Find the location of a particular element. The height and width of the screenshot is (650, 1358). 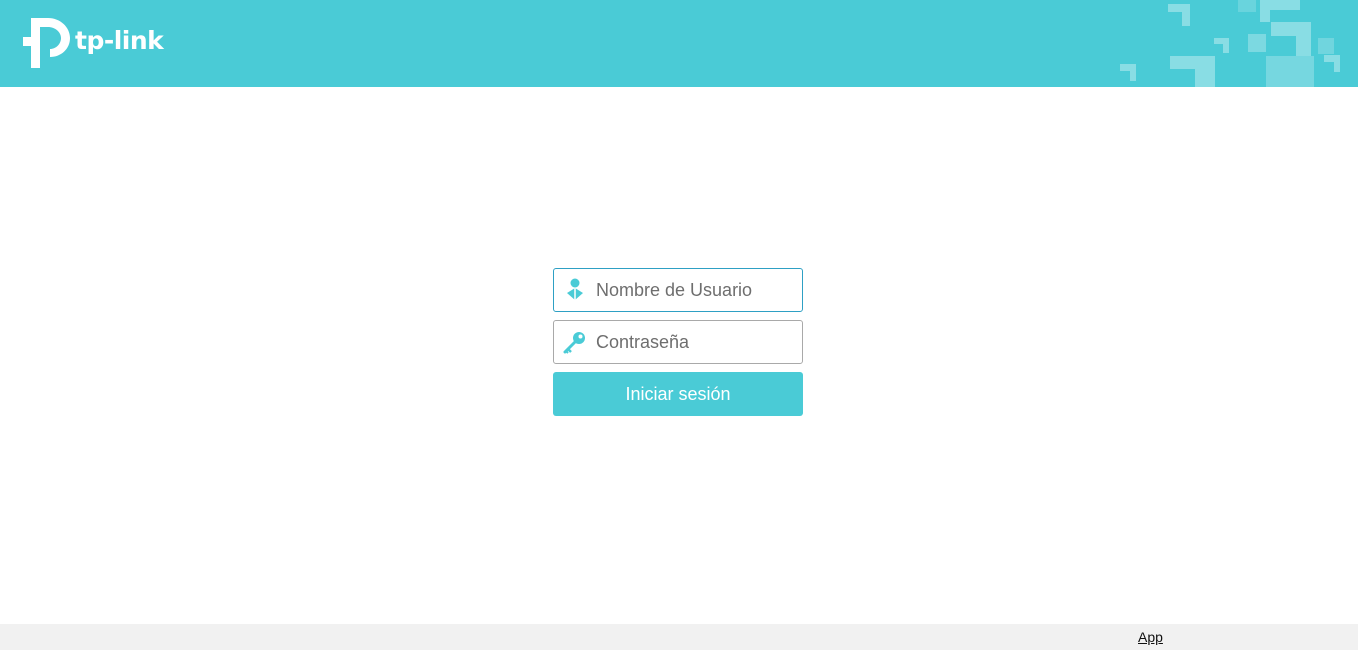

header-bar: tp-link is located at coordinates (679, 43).